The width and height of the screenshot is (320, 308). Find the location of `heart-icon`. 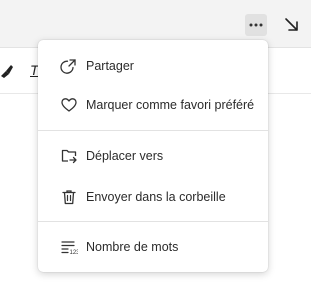

heart-icon is located at coordinates (69, 105).